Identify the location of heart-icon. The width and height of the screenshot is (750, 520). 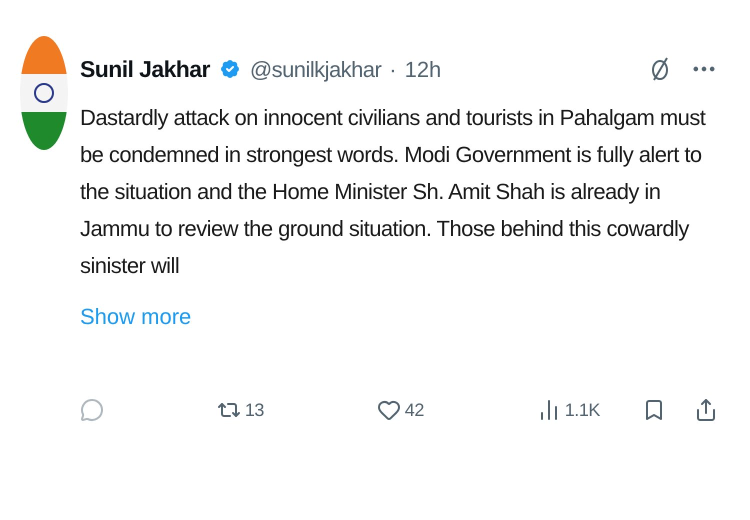
(388, 410).